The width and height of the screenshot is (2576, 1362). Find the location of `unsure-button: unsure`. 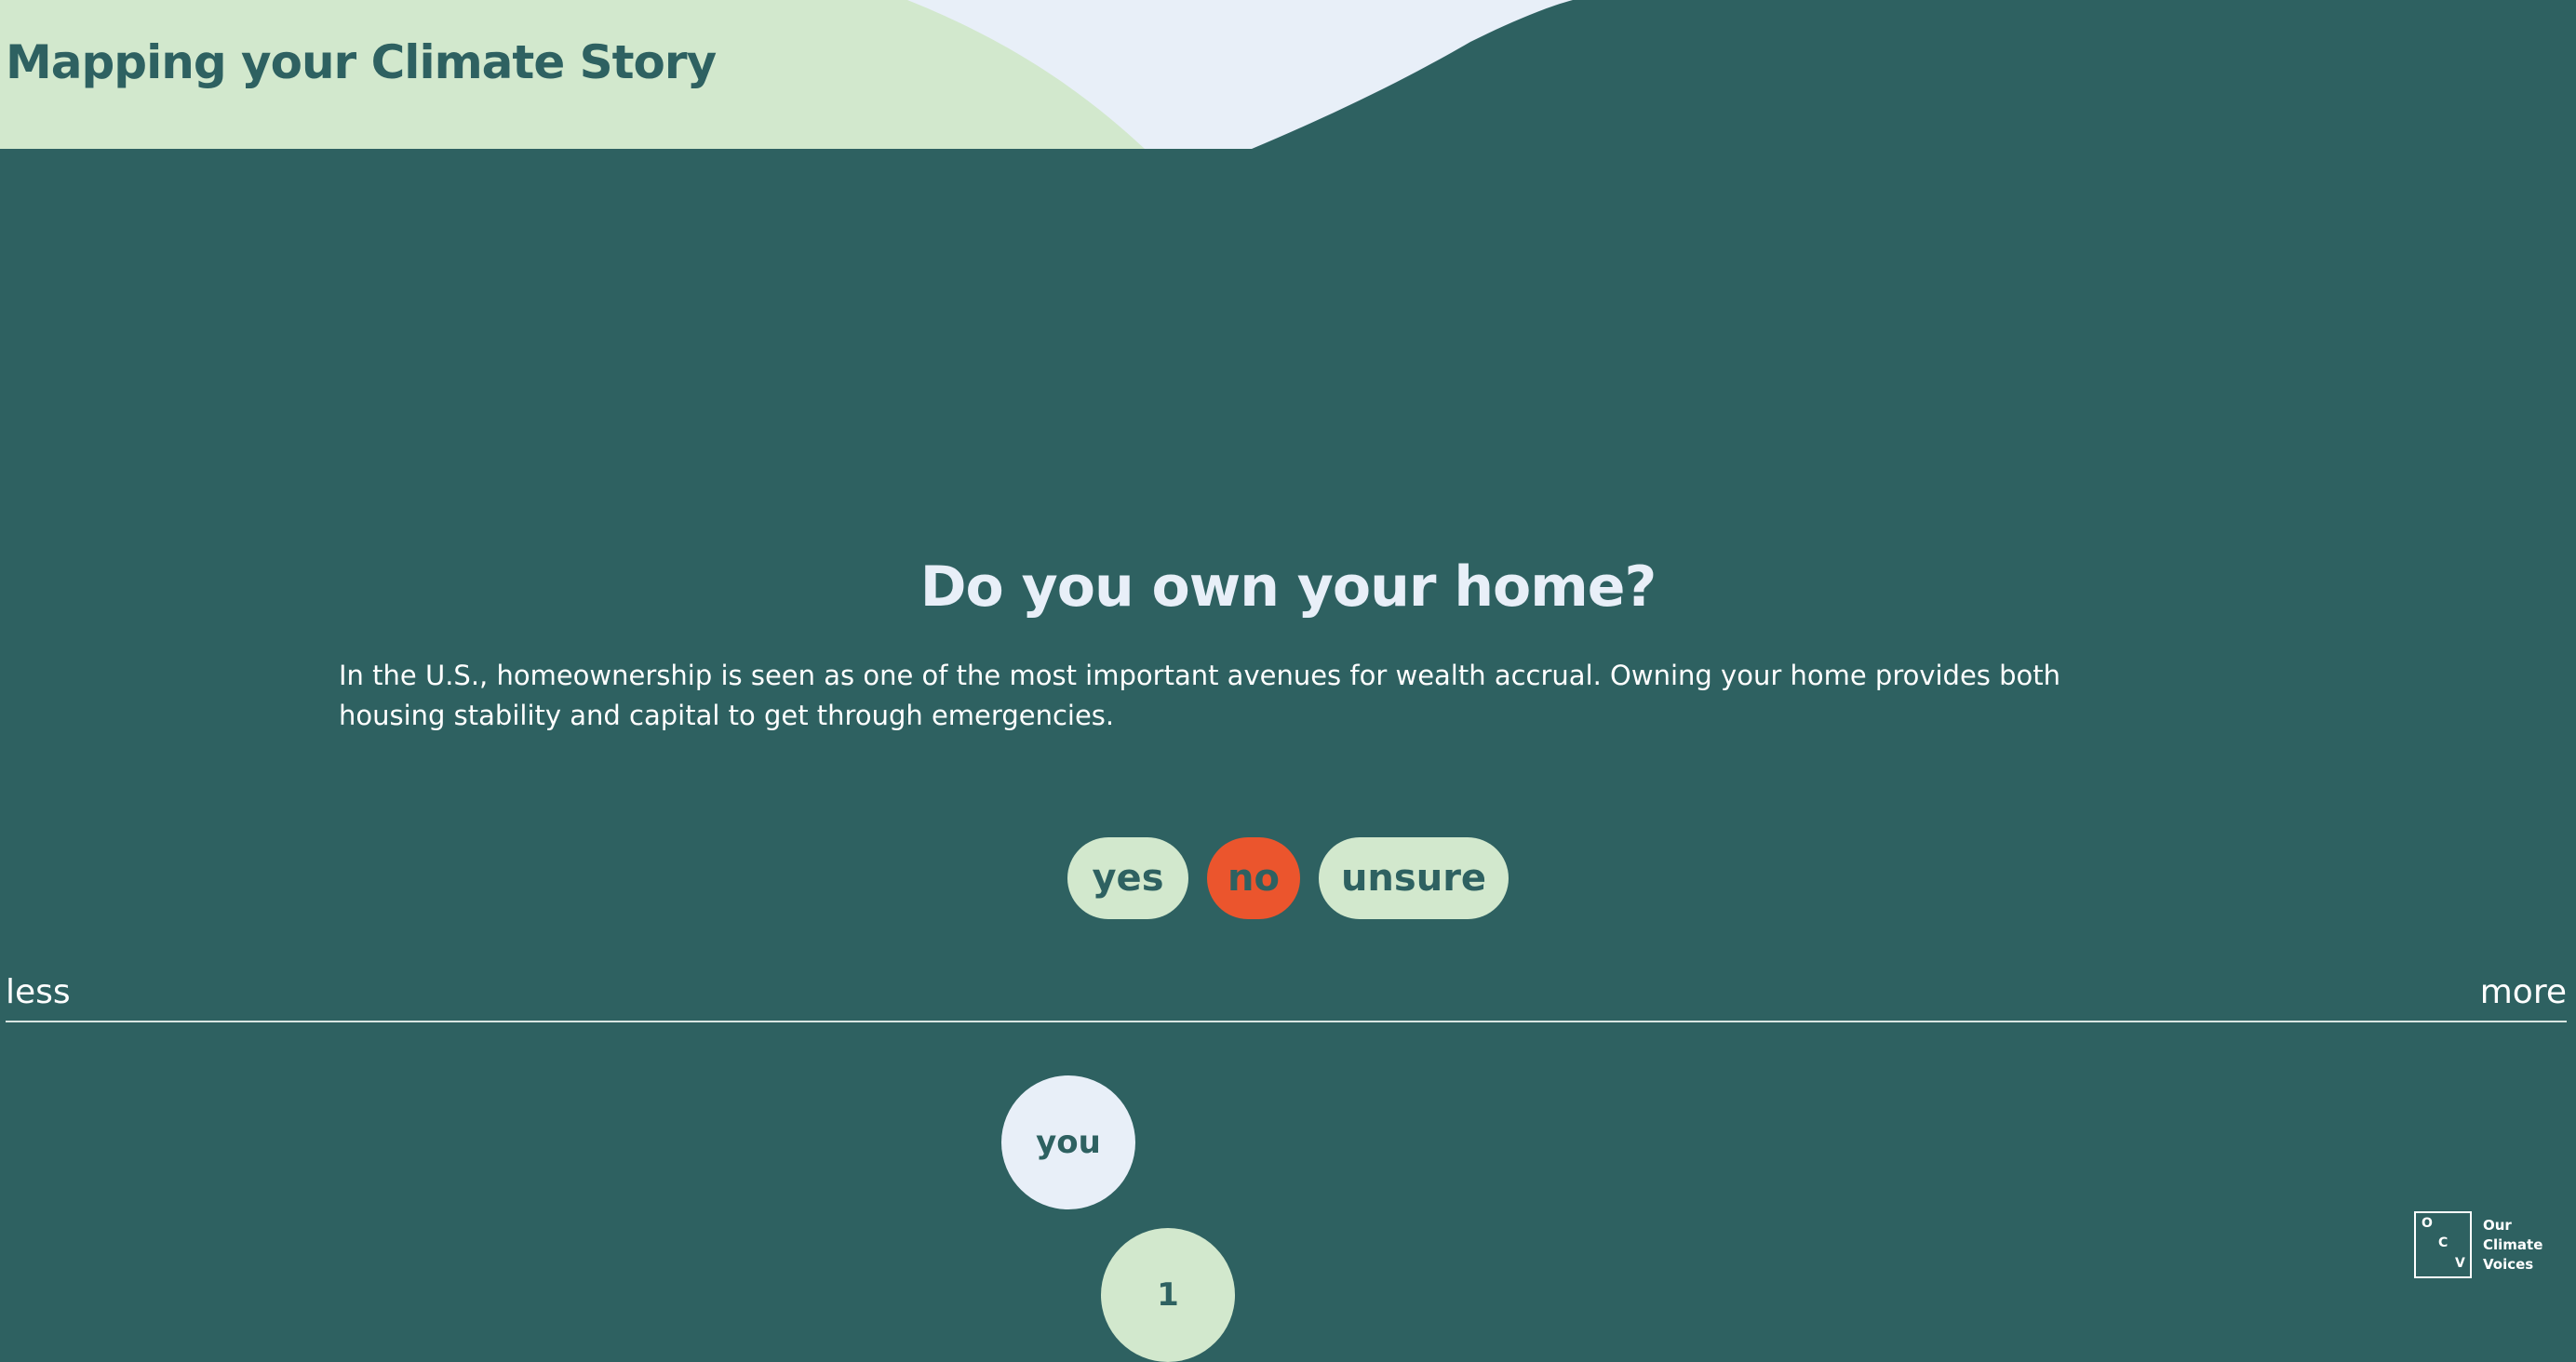

unsure-button: unsure is located at coordinates (1414, 878).